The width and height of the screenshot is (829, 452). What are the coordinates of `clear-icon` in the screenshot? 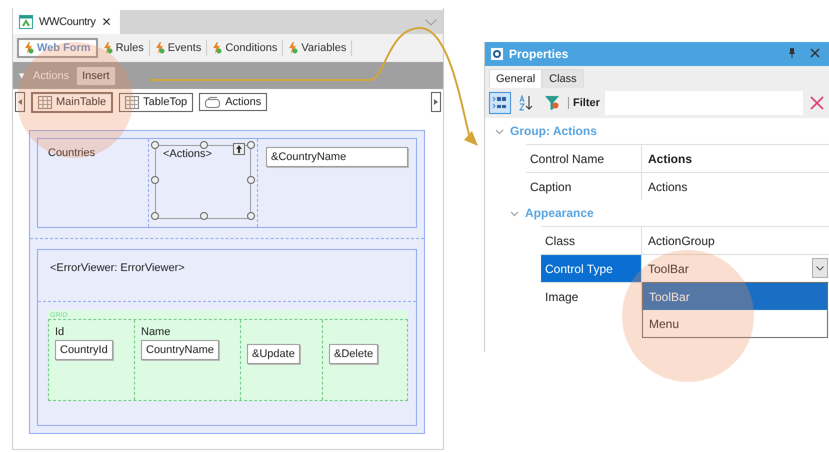 It's located at (817, 103).